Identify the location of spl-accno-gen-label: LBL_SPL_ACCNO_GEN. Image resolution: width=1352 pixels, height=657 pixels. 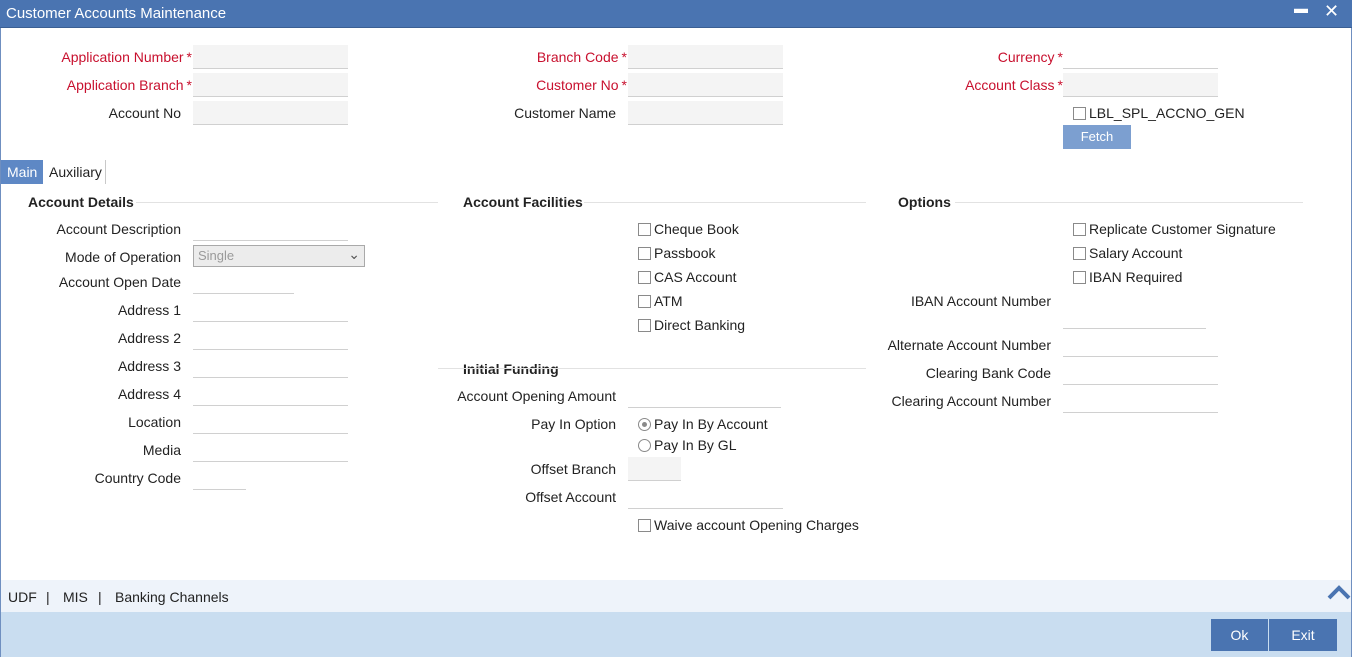
(1167, 113).